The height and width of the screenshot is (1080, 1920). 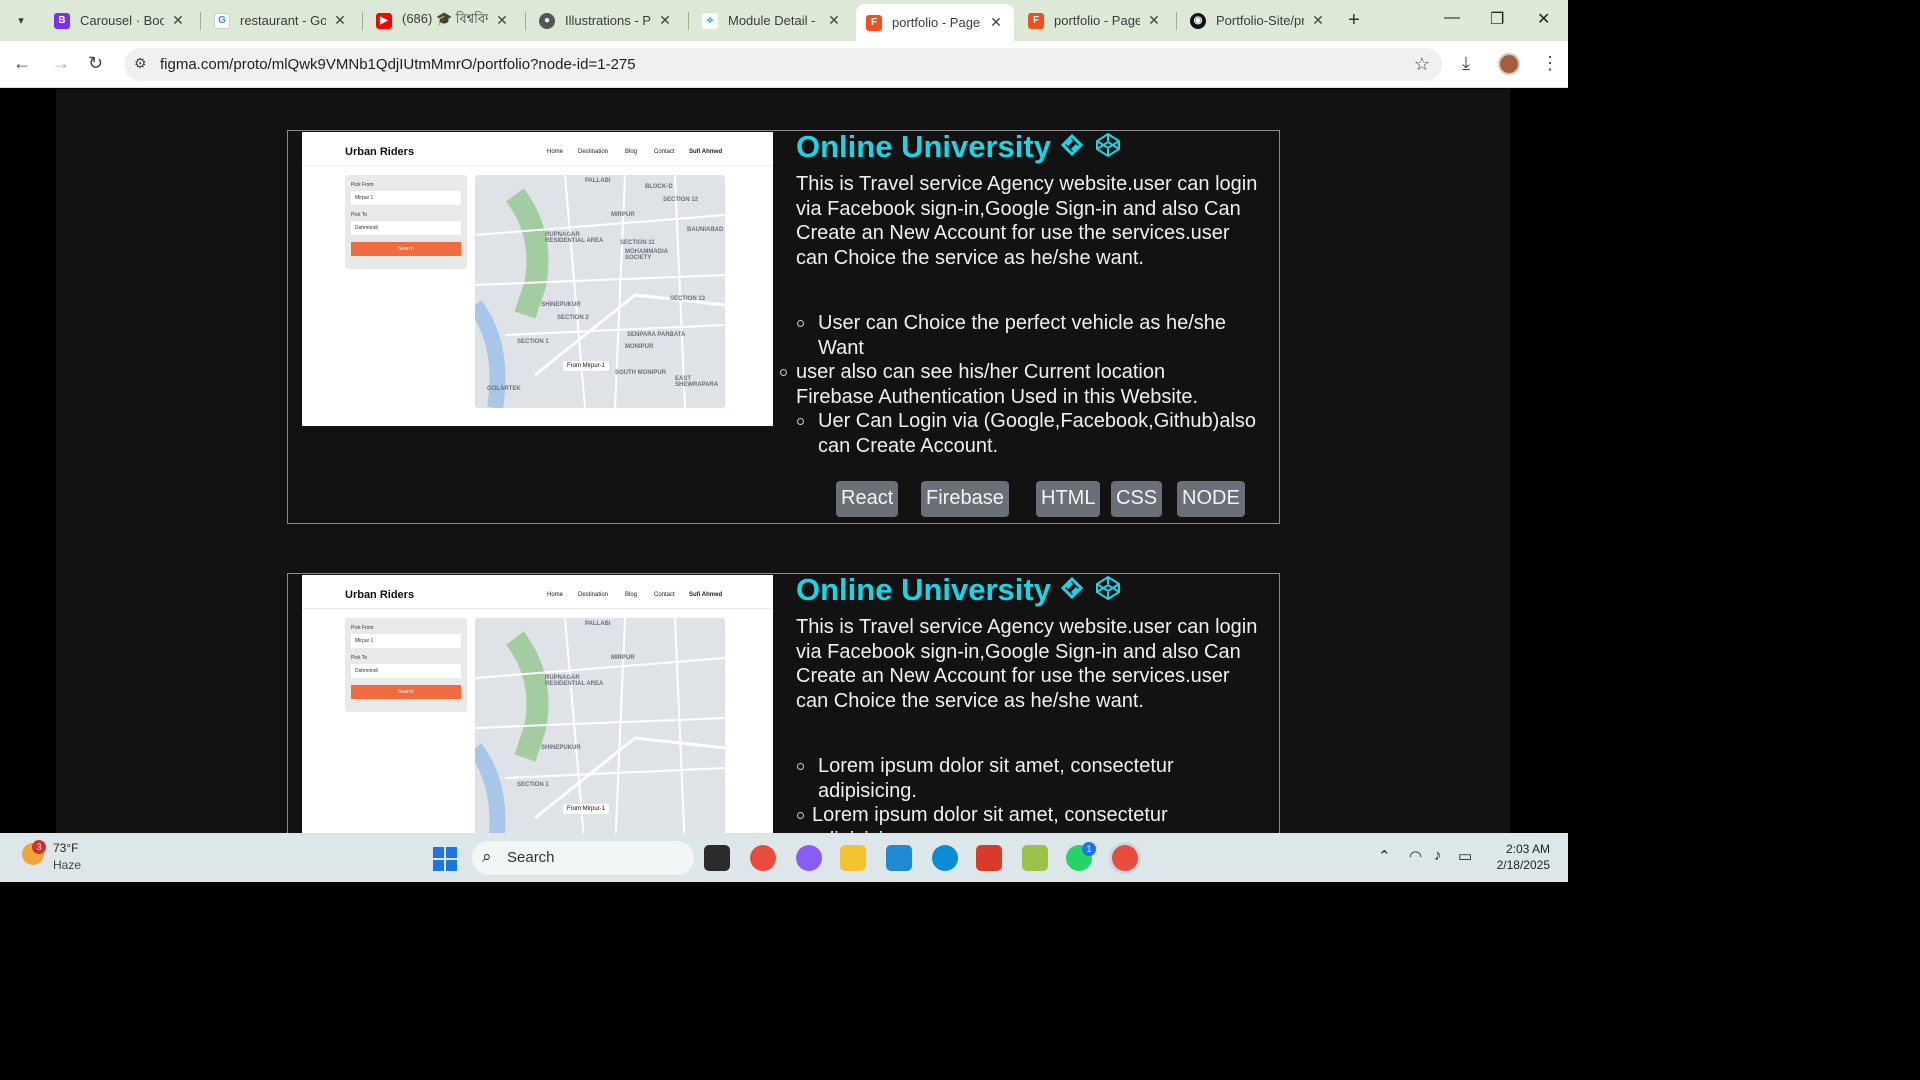 What do you see at coordinates (39, 847) in the screenshot?
I see `weather-badge: 3` at bounding box center [39, 847].